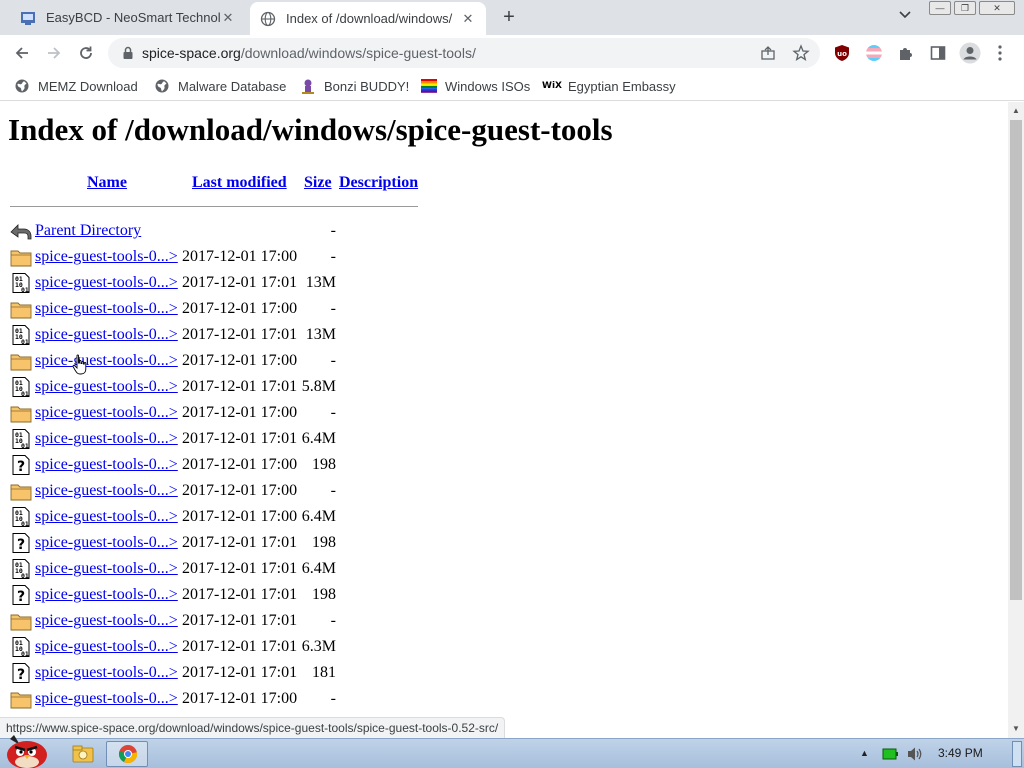 This screenshot has height=768, width=1024. I want to click on bookmark-star-icon, so click(801, 55).